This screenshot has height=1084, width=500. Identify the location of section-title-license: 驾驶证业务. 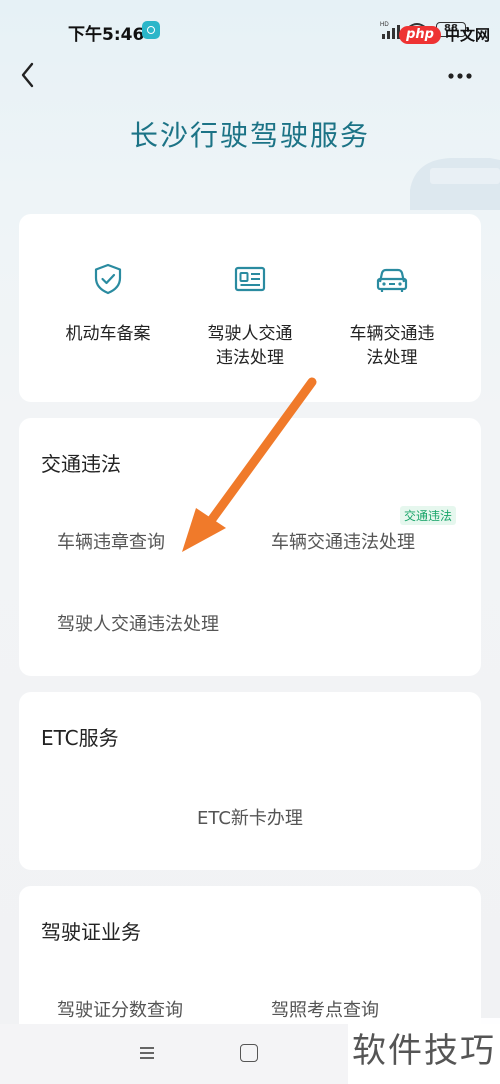
(91, 932).